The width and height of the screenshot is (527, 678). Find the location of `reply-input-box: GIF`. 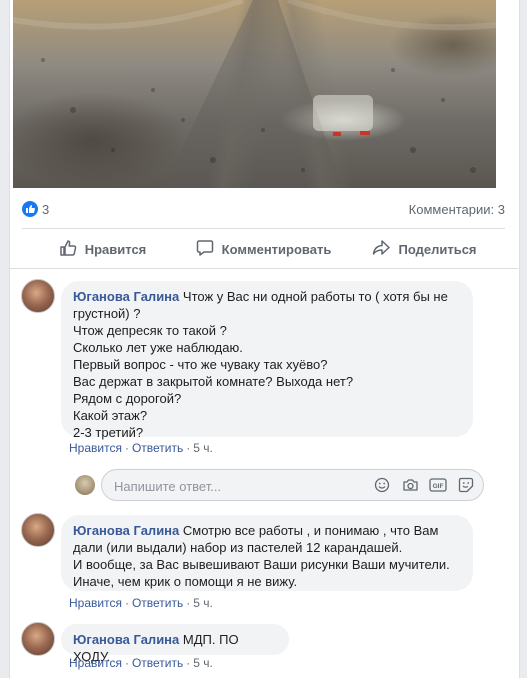

reply-input-box: GIF is located at coordinates (292, 485).